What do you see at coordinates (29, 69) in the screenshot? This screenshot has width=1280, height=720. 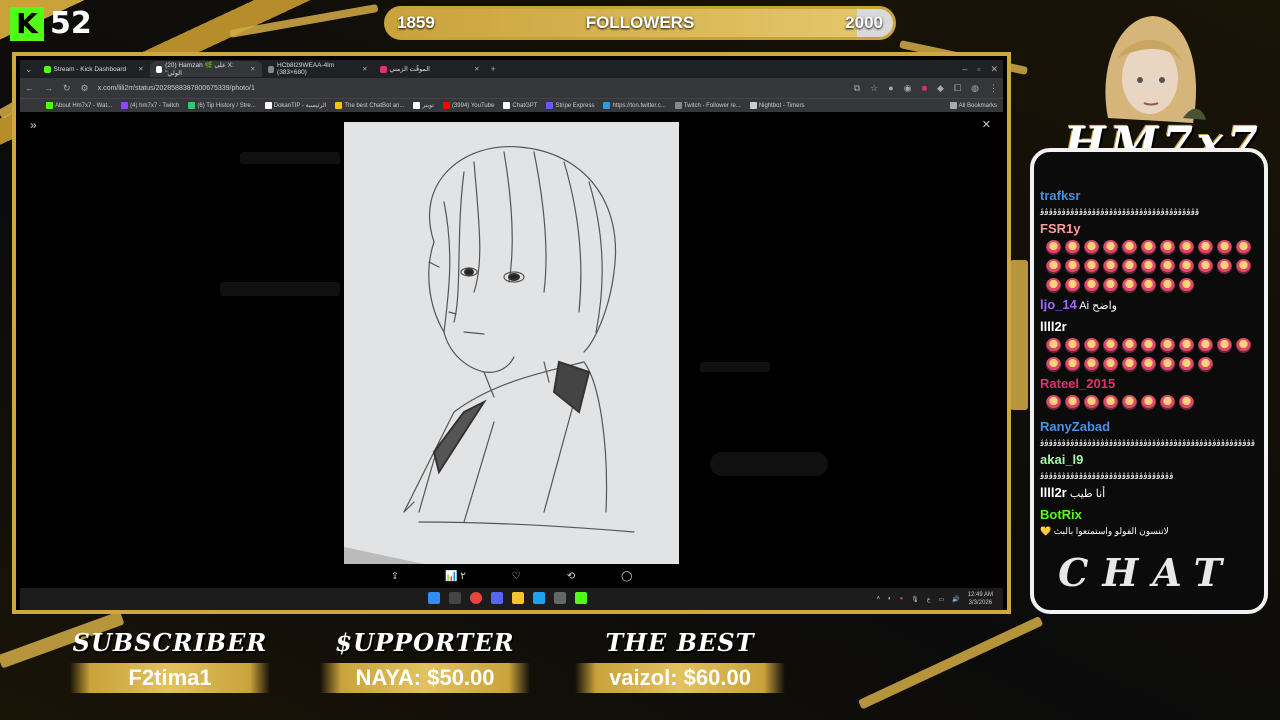 I see `tab-search-icon: ⌄` at bounding box center [29, 69].